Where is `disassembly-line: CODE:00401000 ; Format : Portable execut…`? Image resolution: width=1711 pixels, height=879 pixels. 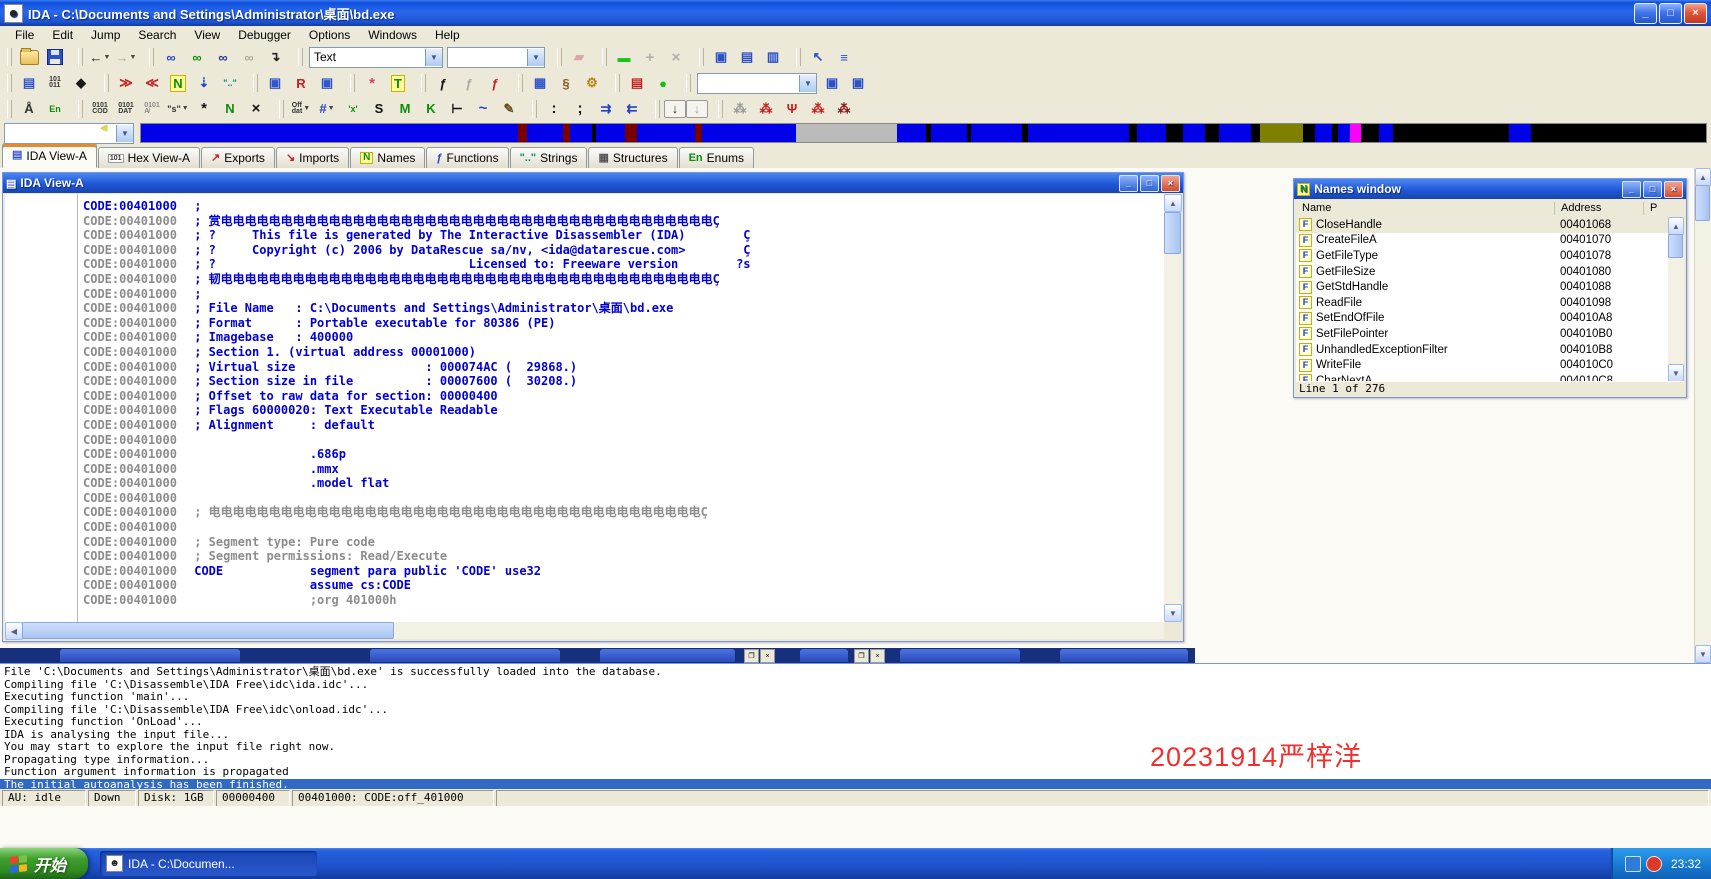
disassembly-line: CODE:00401000 ; Format : Portable execut… is located at coordinates (584, 323).